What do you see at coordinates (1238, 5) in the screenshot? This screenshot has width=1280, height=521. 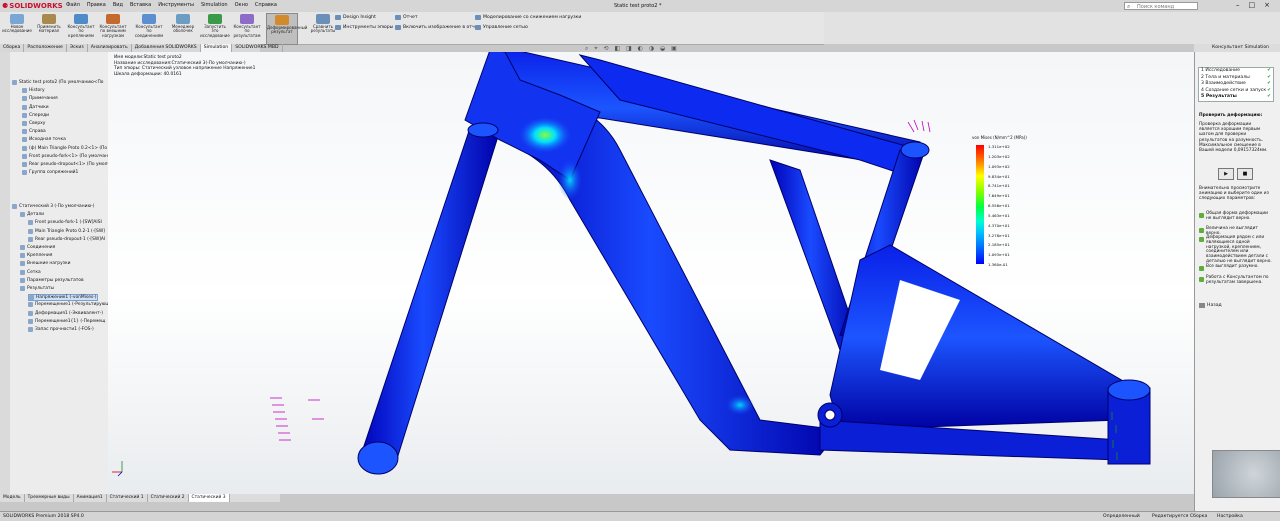 I see `minimize-icon: –` at bounding box center [1238, 5].